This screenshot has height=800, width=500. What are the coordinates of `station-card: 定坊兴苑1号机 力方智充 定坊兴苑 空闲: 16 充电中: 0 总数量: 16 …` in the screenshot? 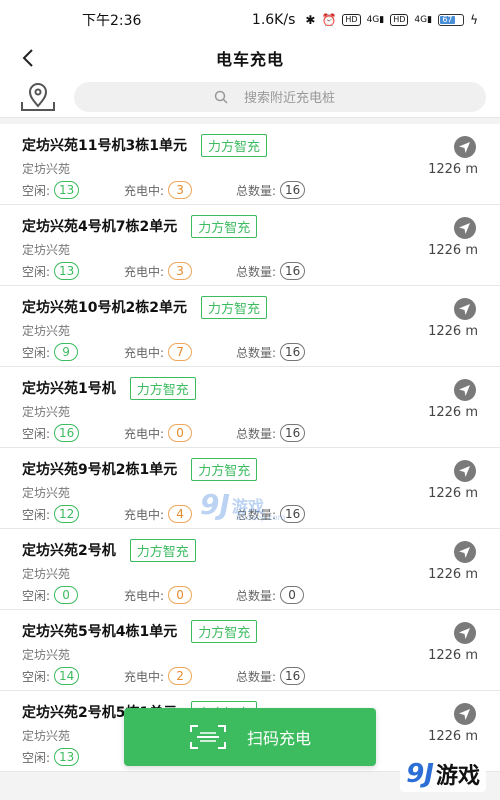 It's located at (250, 407).